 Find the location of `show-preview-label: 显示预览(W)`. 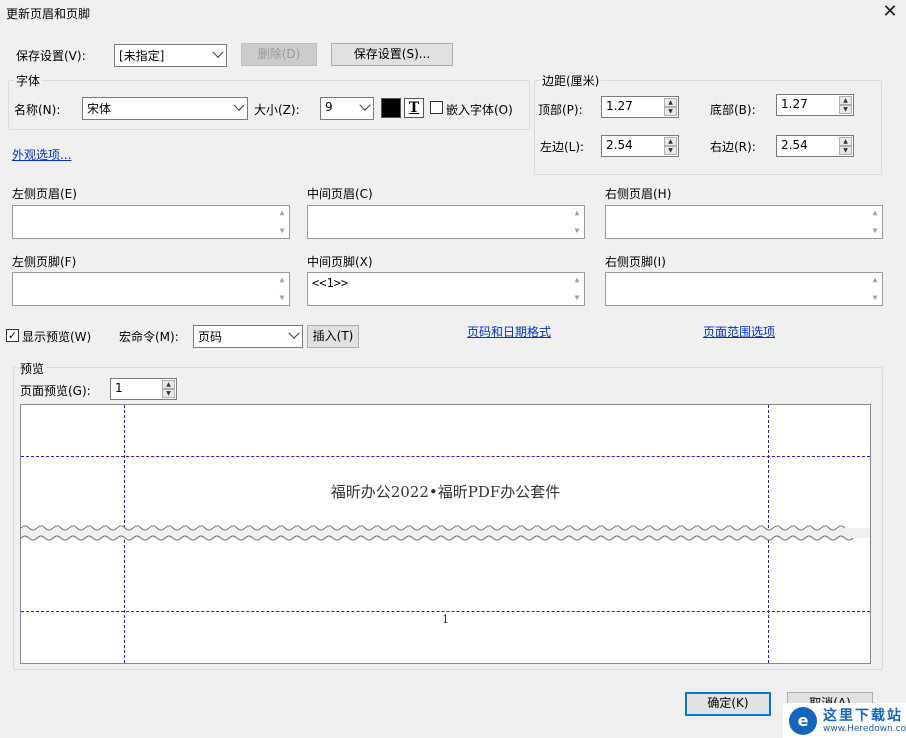

show-preview-label: 显示预览(W) is located at coordinates (56, 336).